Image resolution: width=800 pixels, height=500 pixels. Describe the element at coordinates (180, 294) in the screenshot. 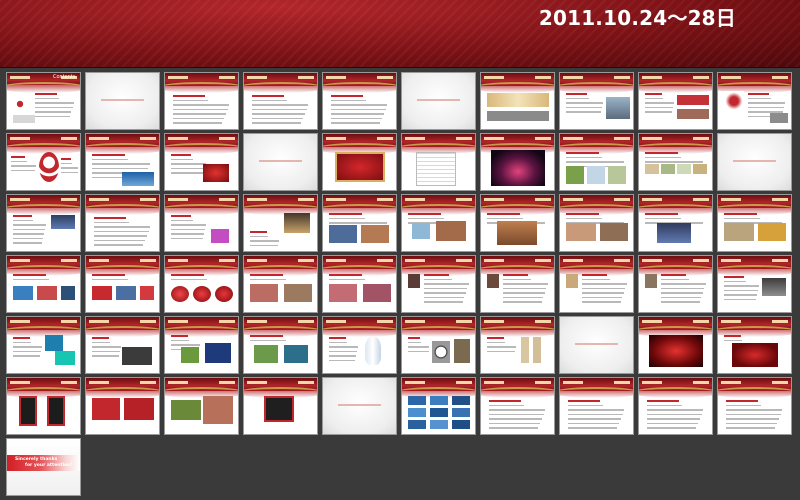

I see `flower-photo` at that location.